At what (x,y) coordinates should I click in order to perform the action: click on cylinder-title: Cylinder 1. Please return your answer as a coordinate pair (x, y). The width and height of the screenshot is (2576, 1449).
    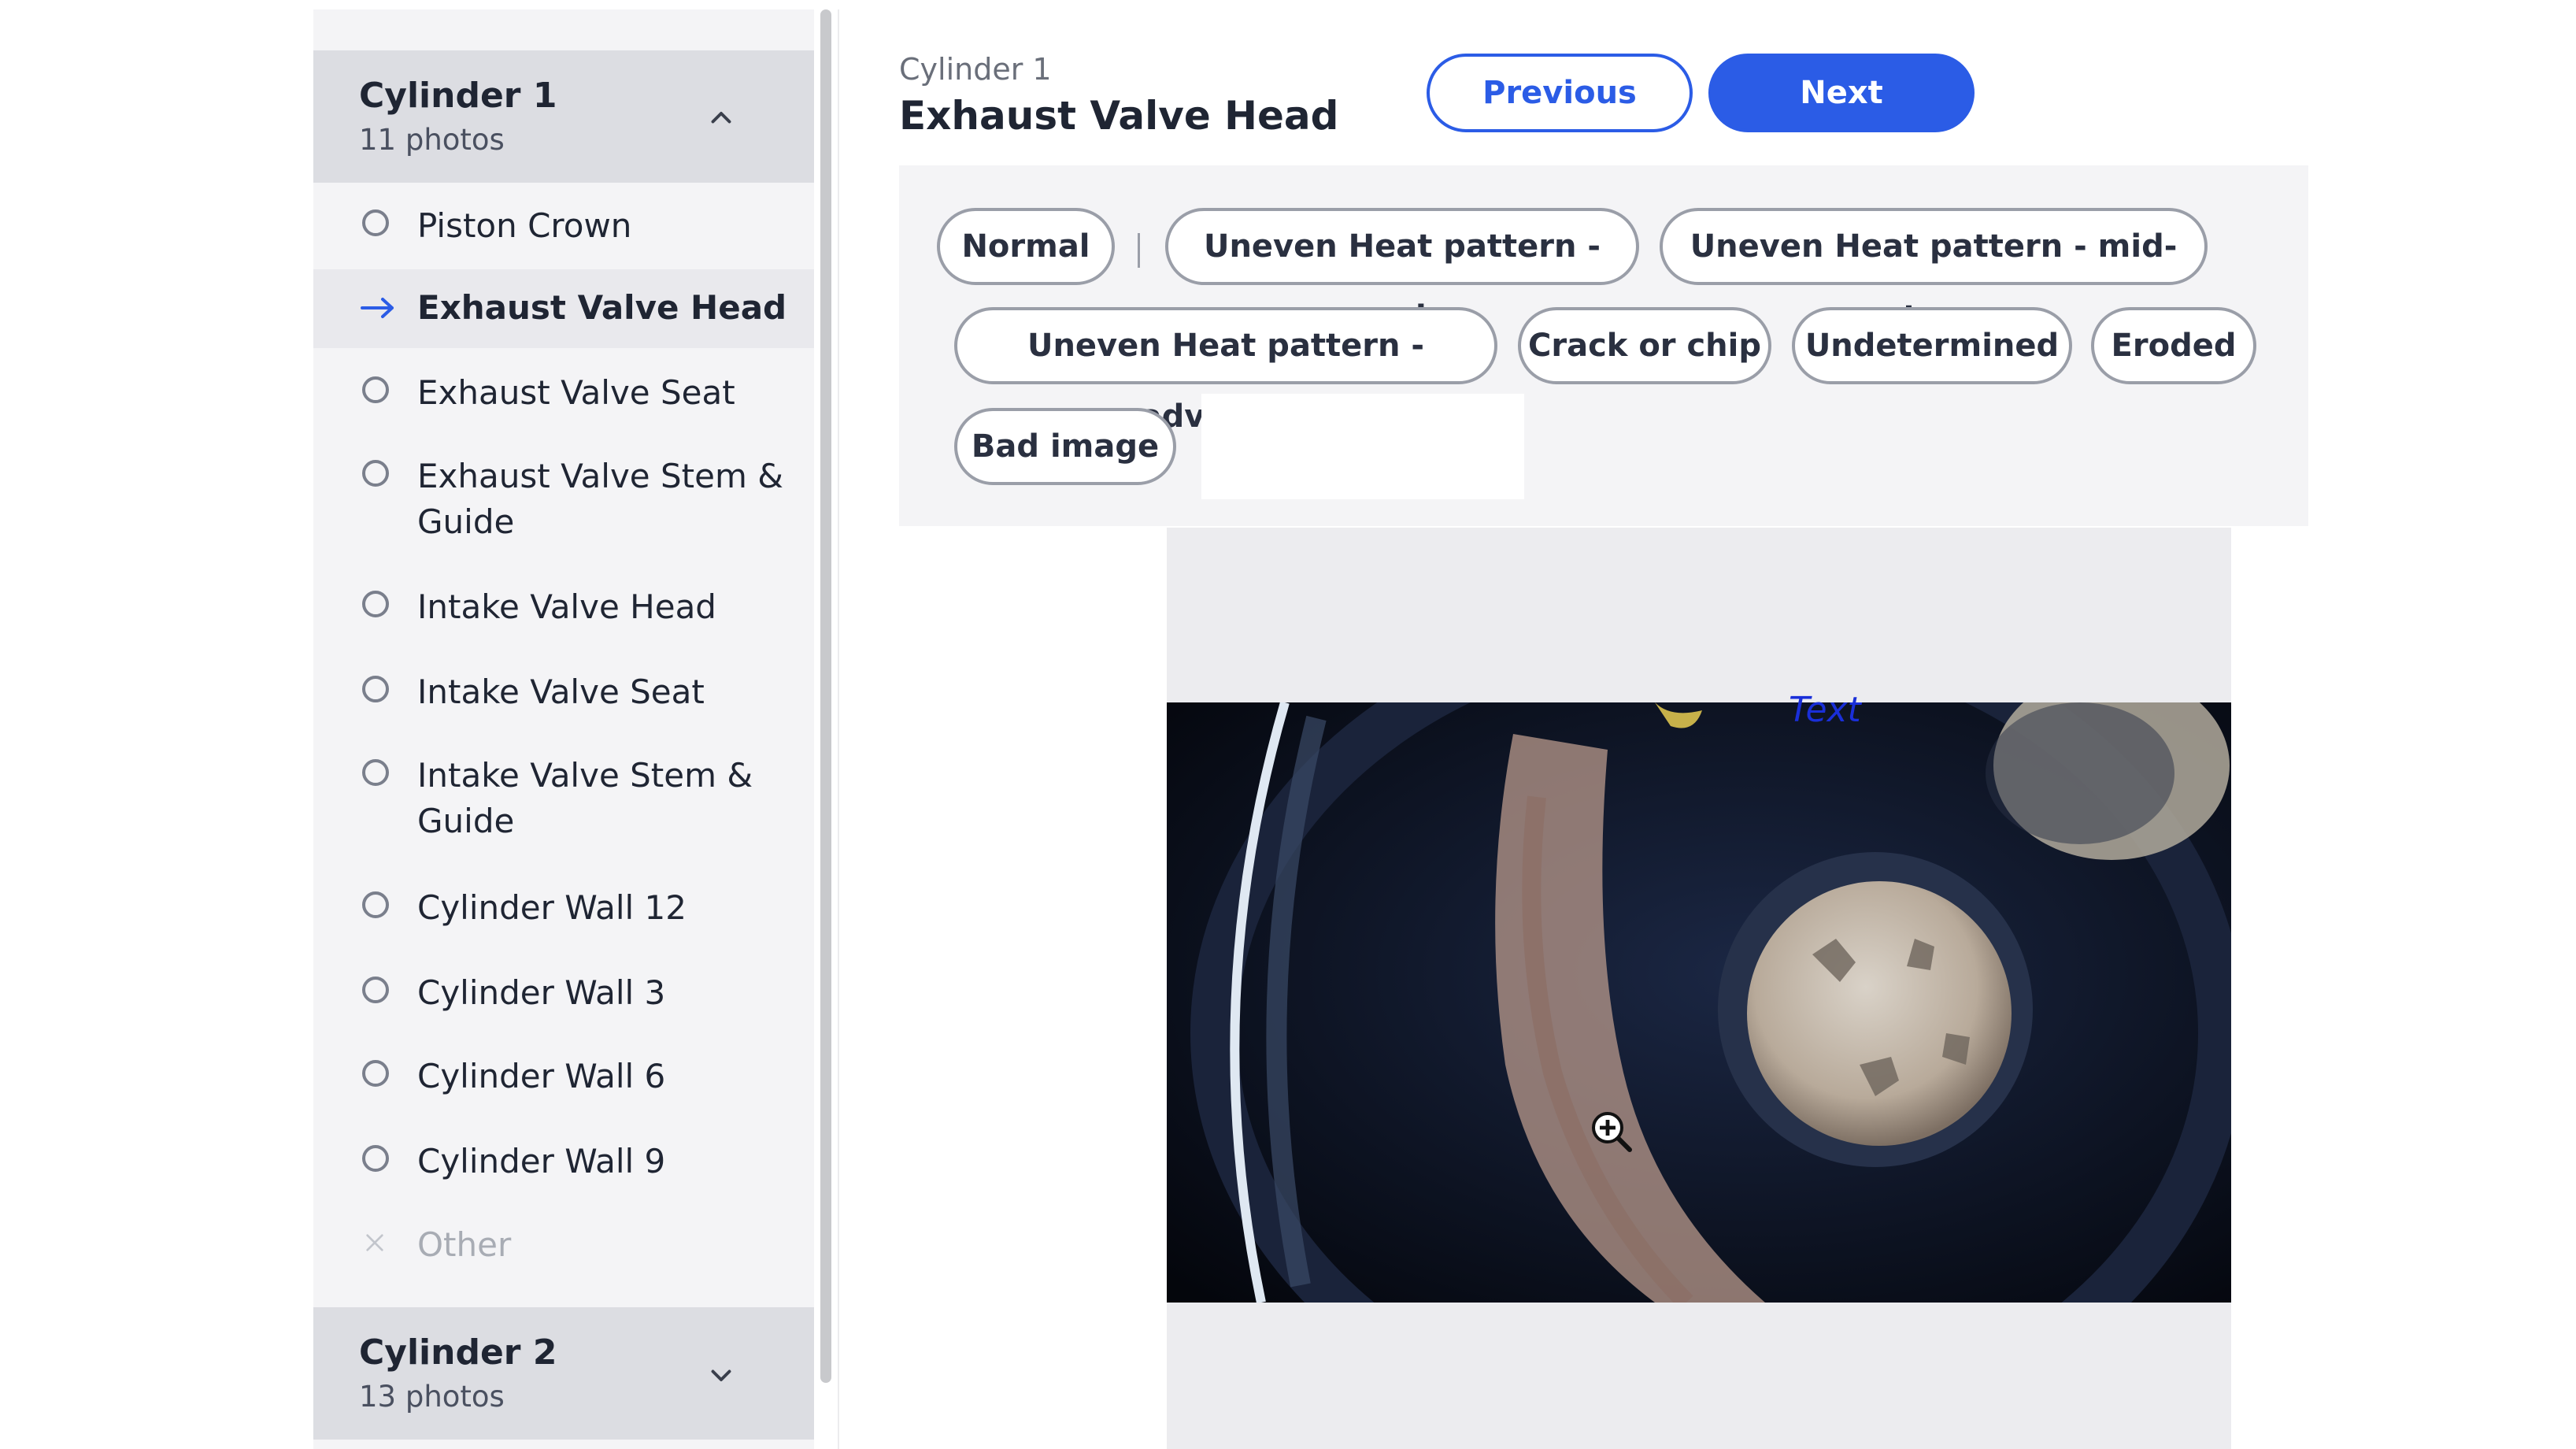
    Looking at the image, I should click on (458, 96).